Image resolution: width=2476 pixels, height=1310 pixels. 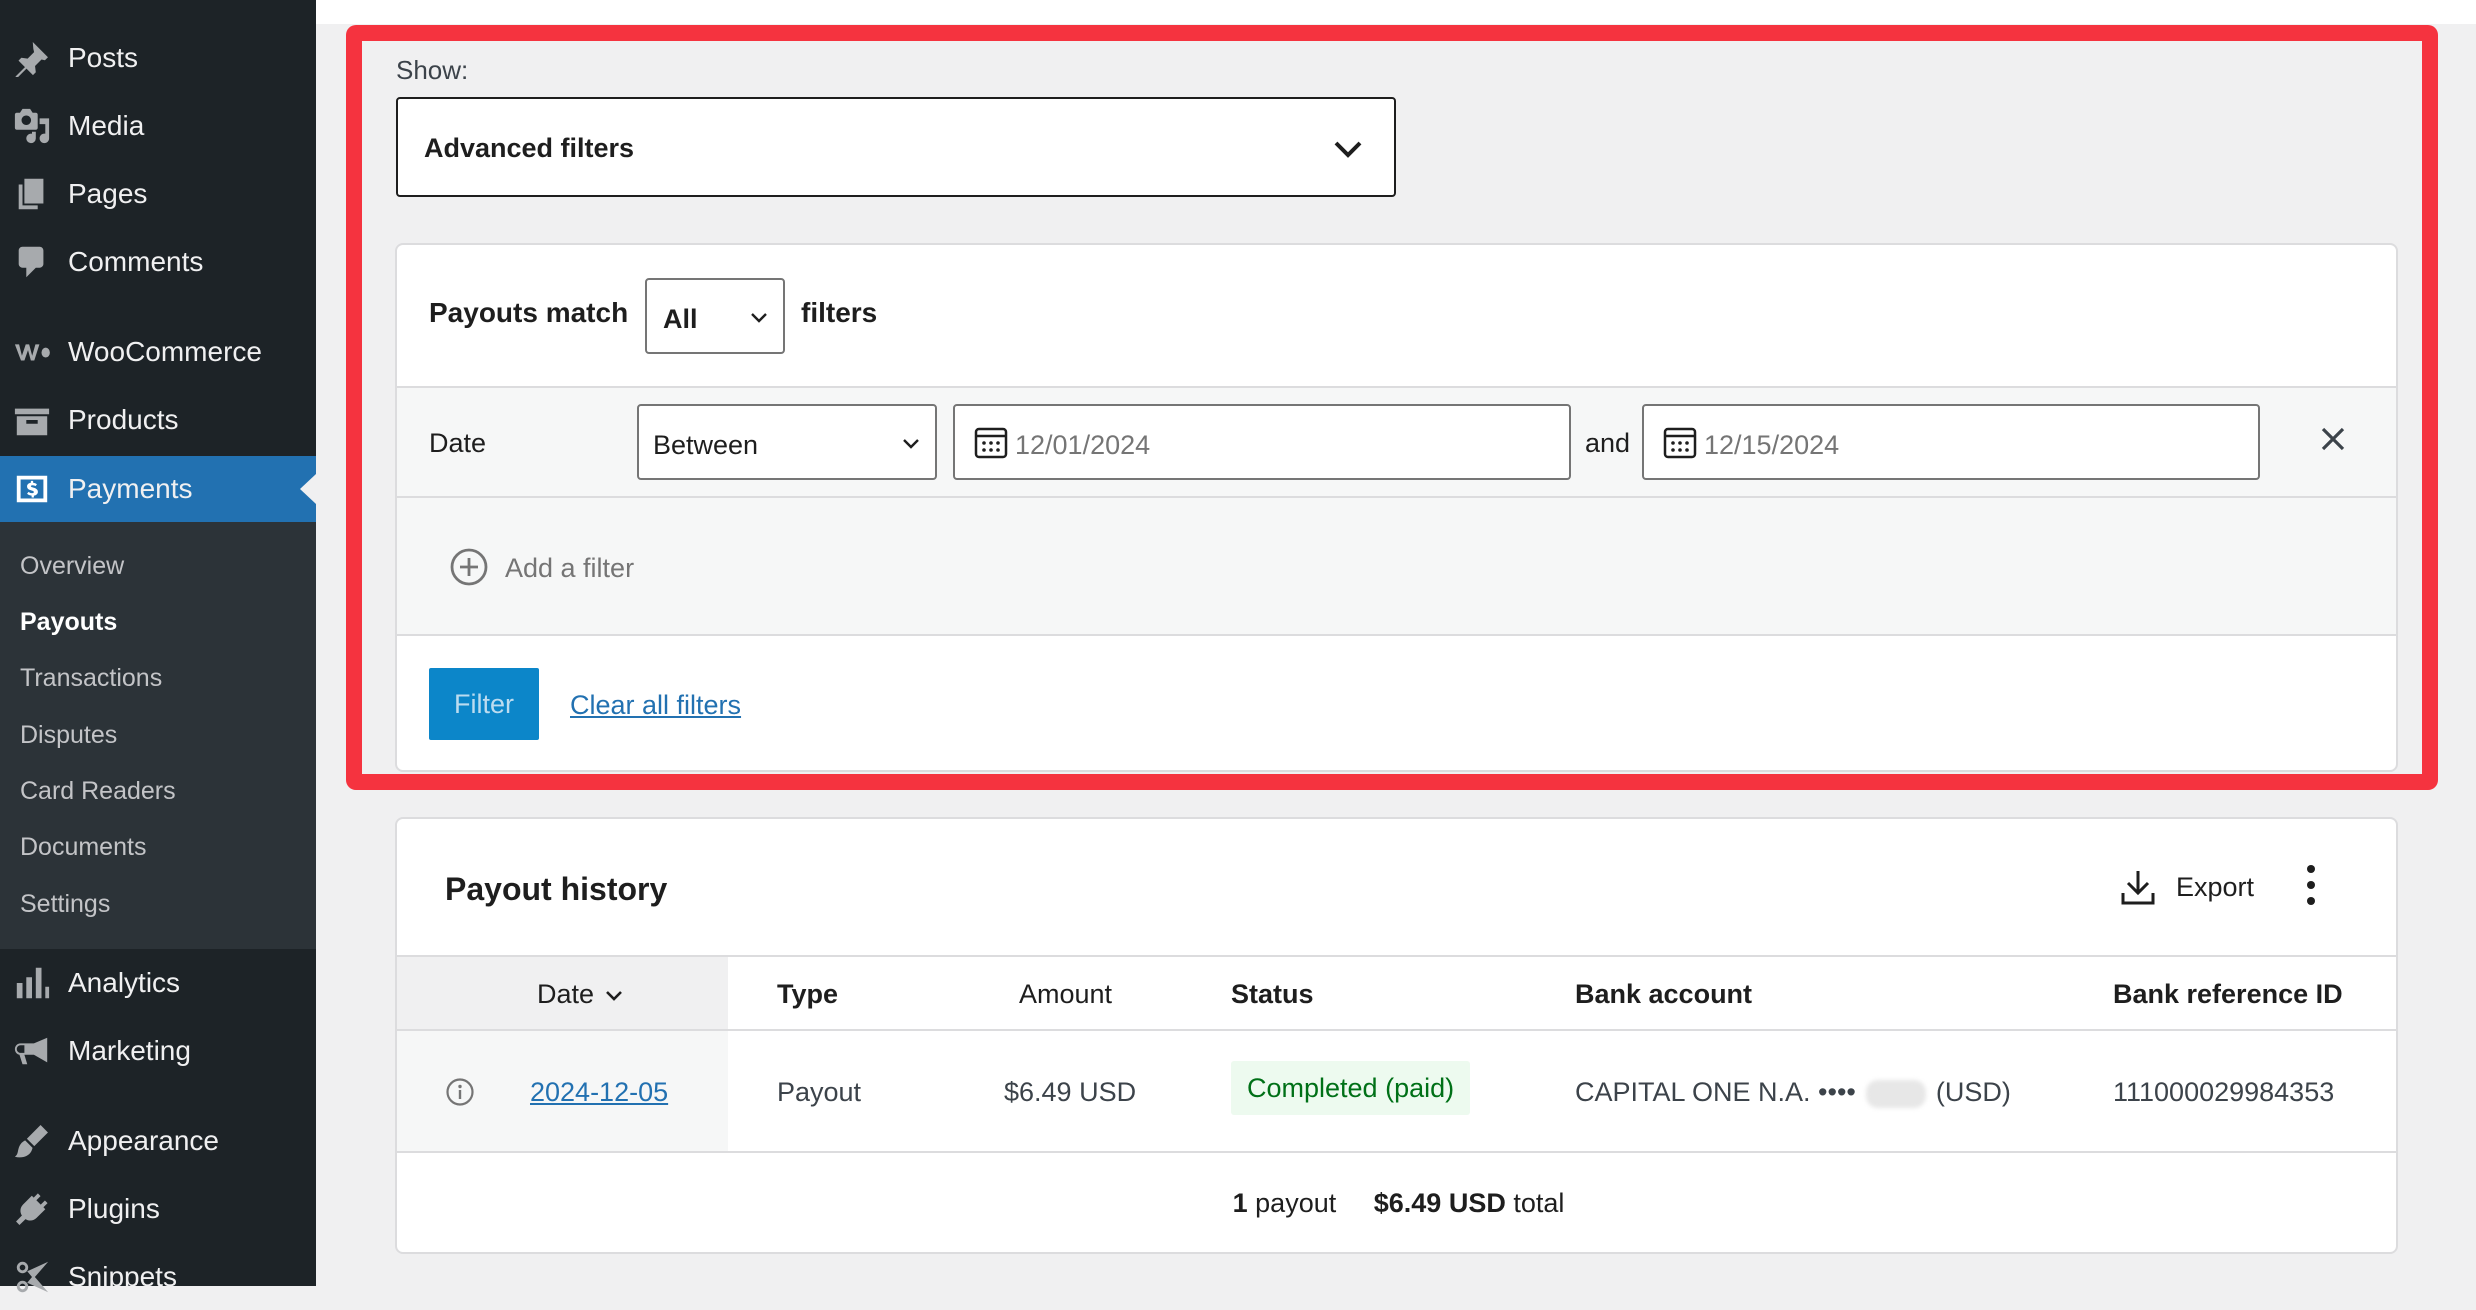 What do you see at coordinates (1663, 994) in the screenshot?
I see `column-header-bank-account: Bank account` at bounding box center [1663, 994].